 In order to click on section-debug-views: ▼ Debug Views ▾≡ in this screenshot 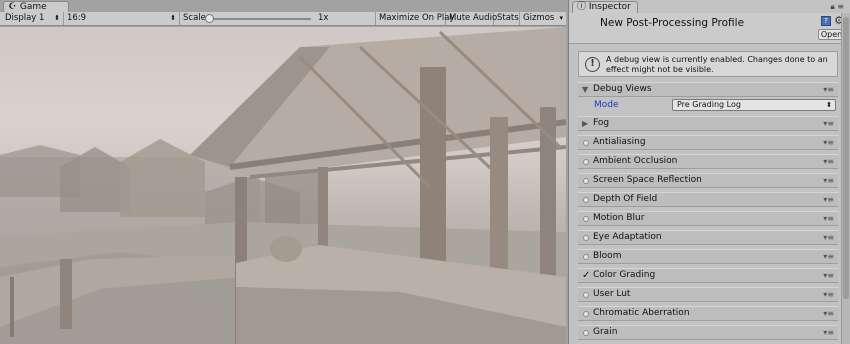, I will do `click(708, 89)`.